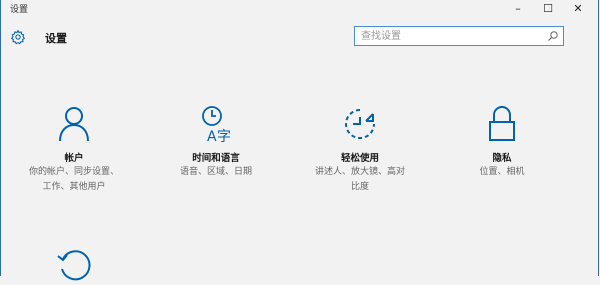  Describe the element at coordinates (548, 8) in the screenshot. I see `maximize-button: ☐` at that location.